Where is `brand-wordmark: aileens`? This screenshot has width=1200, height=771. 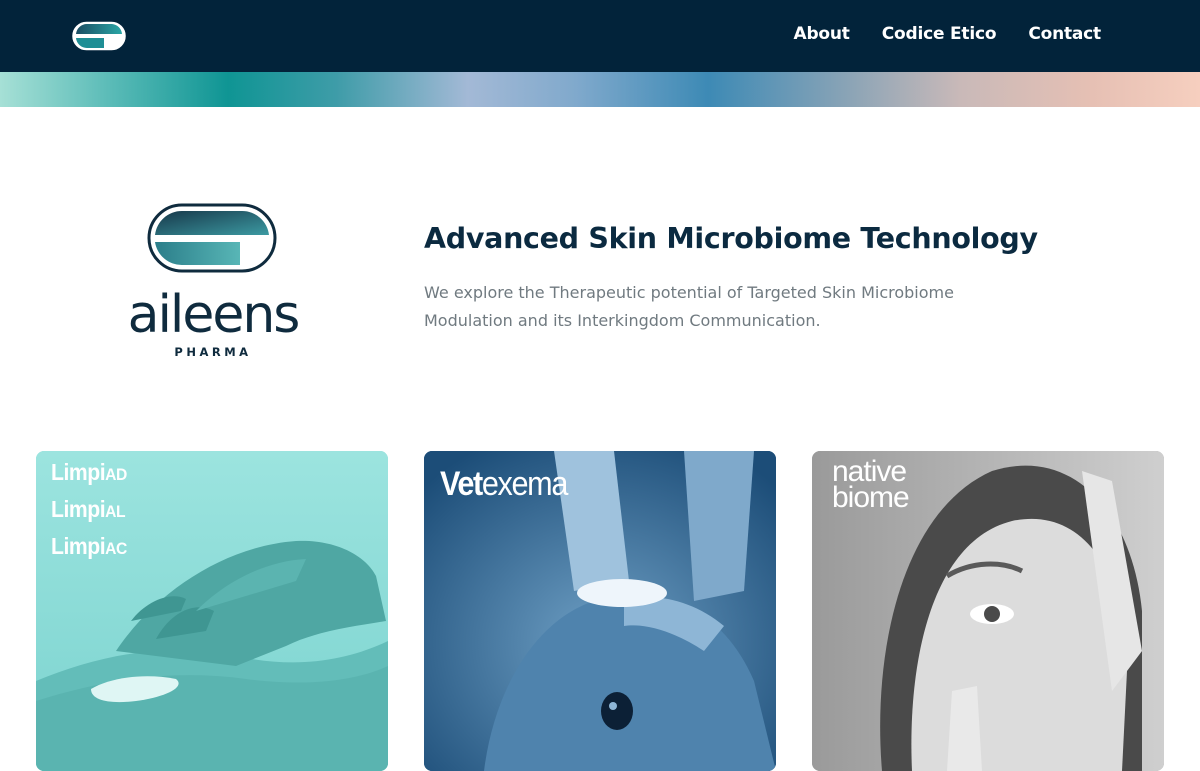 brand-wordmark: aileens is located at coordinates (213, 315).